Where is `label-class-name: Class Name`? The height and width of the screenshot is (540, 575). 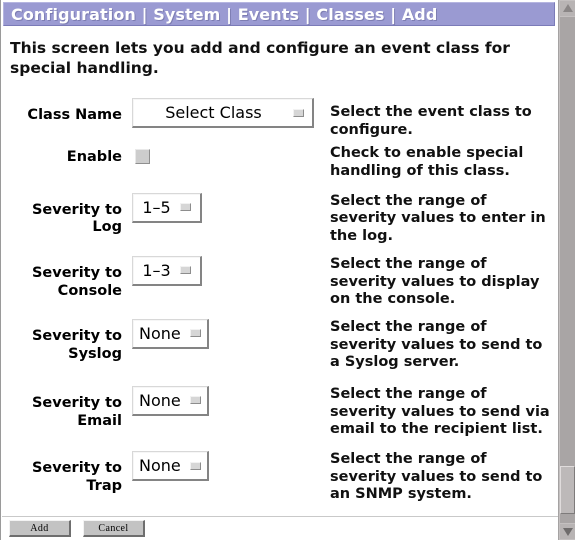 label-class-name: Class Name is located at coordinates (74, 115).